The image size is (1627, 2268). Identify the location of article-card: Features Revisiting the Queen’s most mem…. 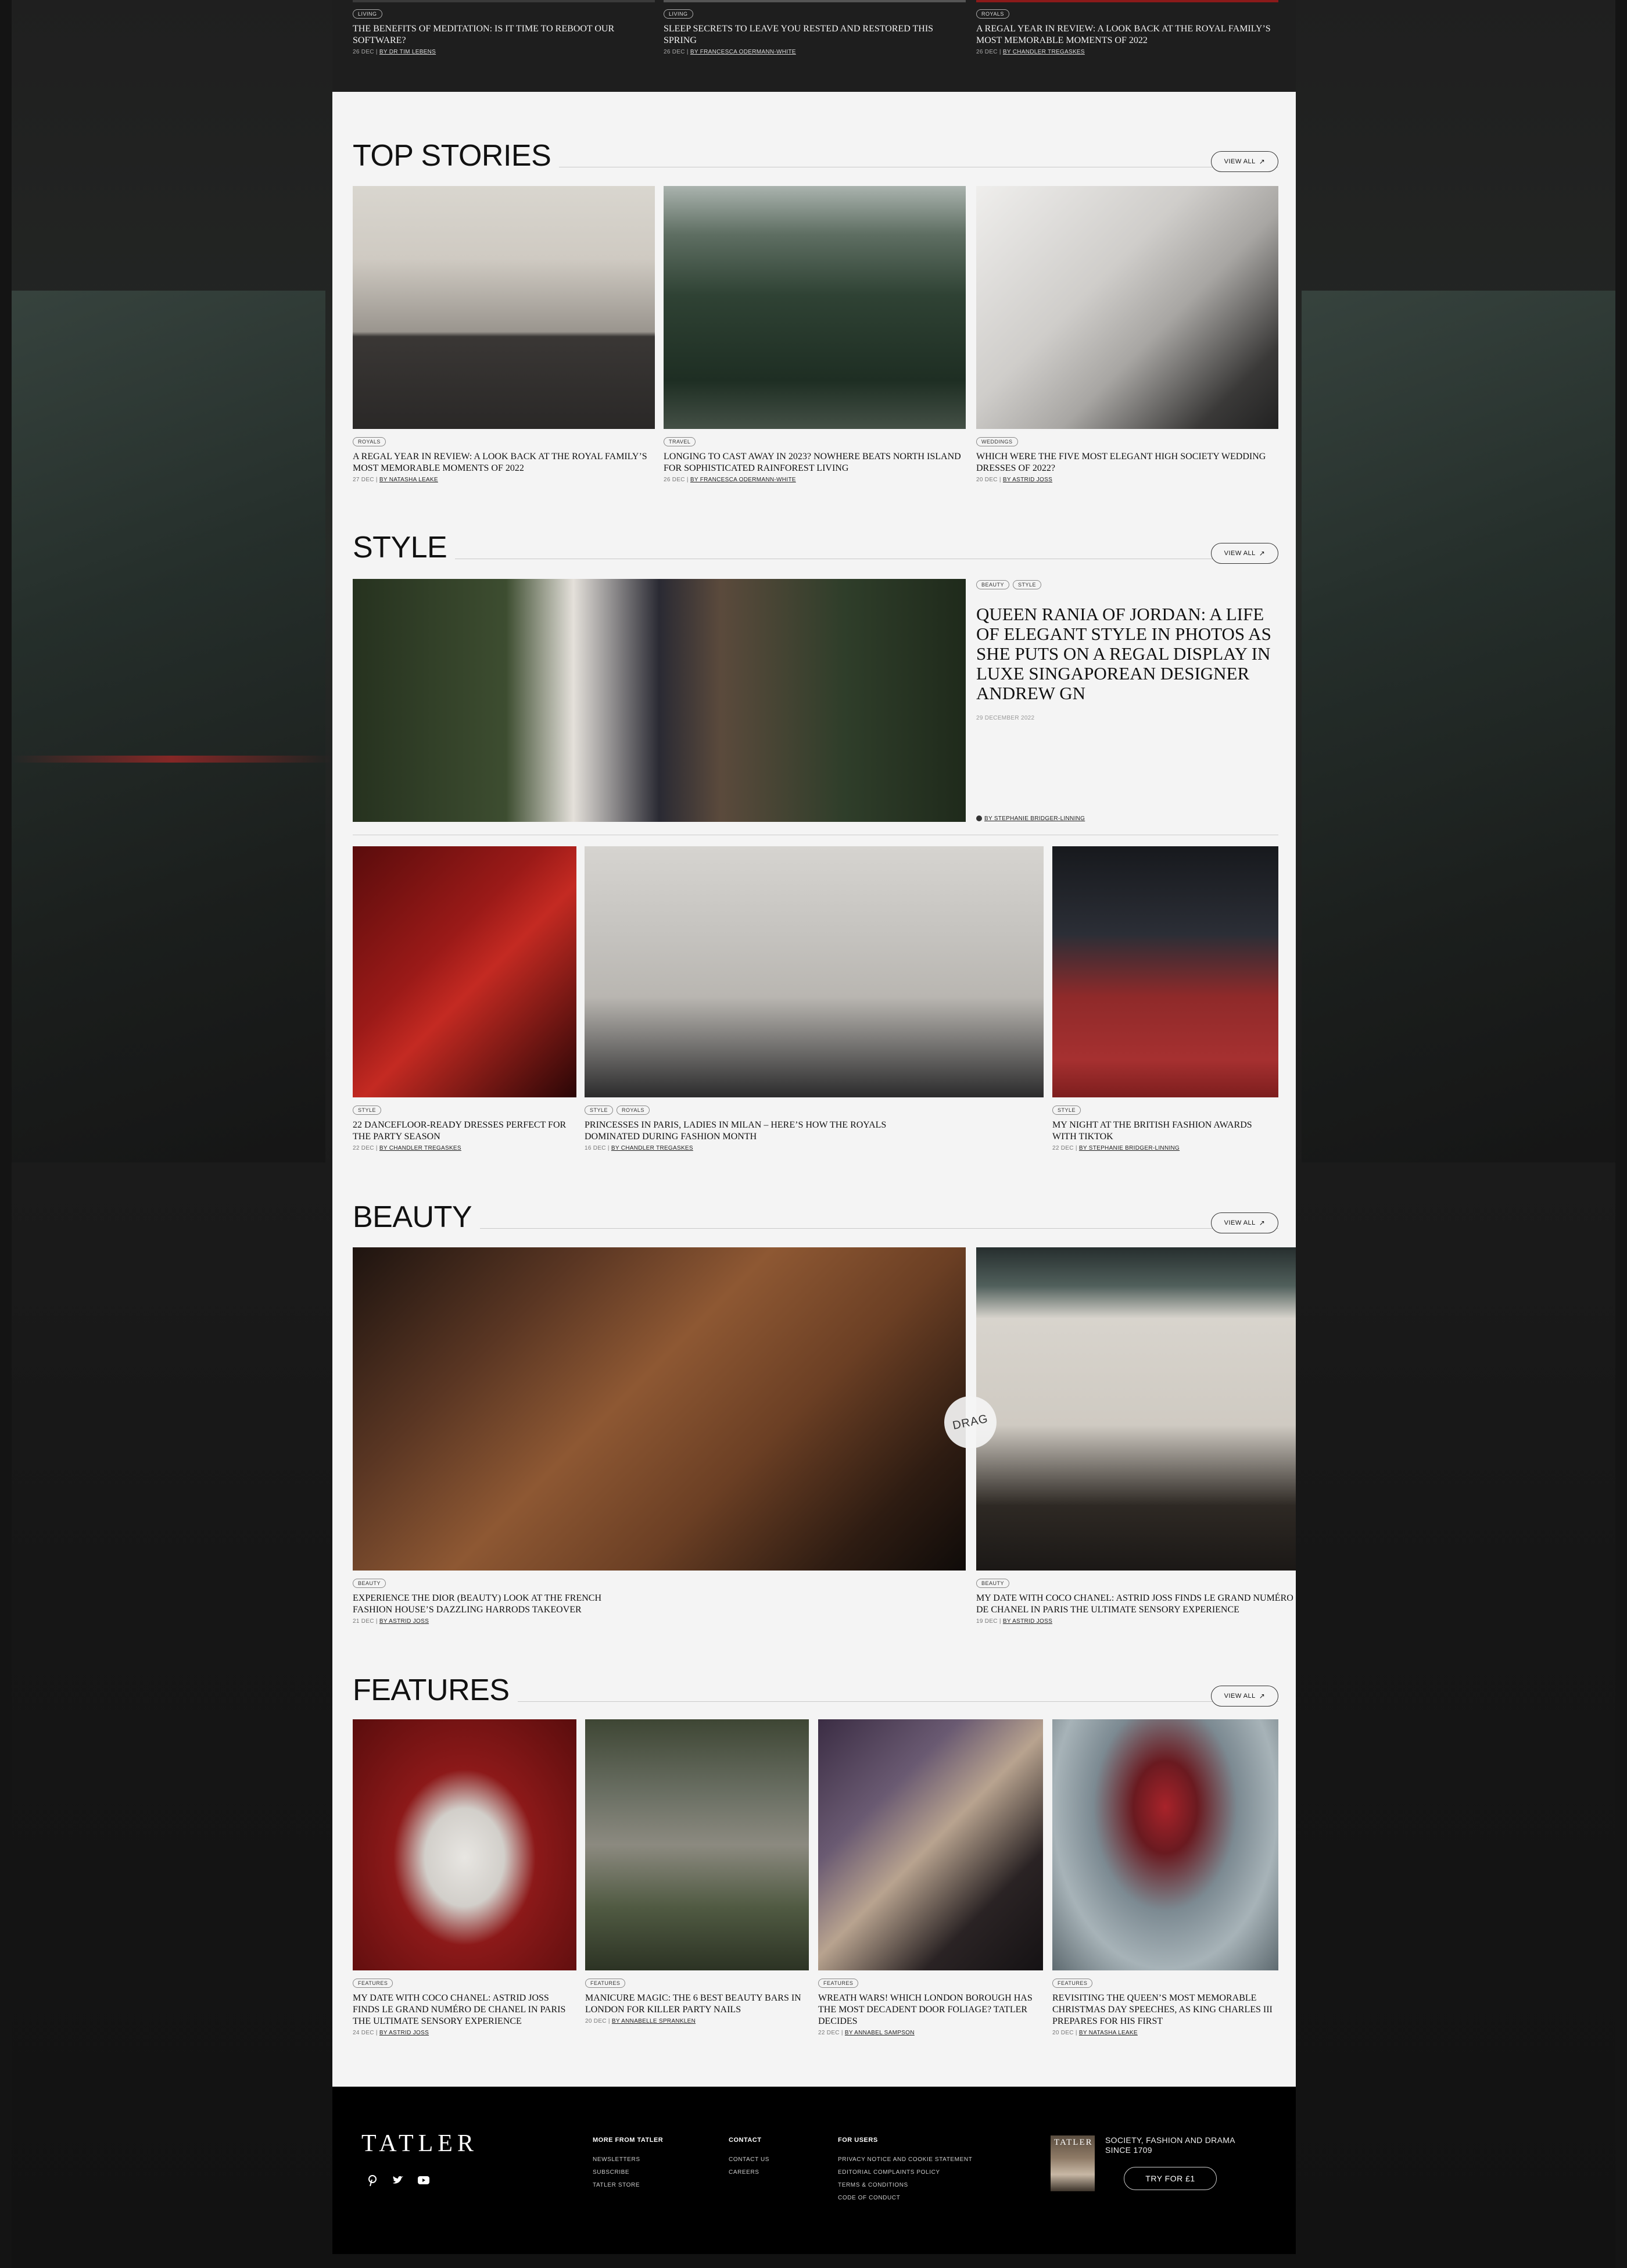
(1165, 1878).